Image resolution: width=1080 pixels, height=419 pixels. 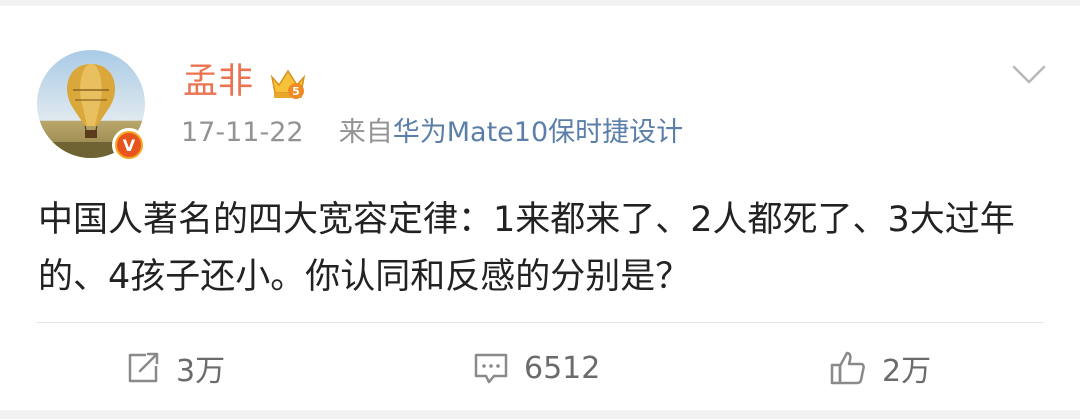 What do you see at coordinates (907, 371) in the screenshot?
I see `like-count: 2万` at bounding box center [907, 371].